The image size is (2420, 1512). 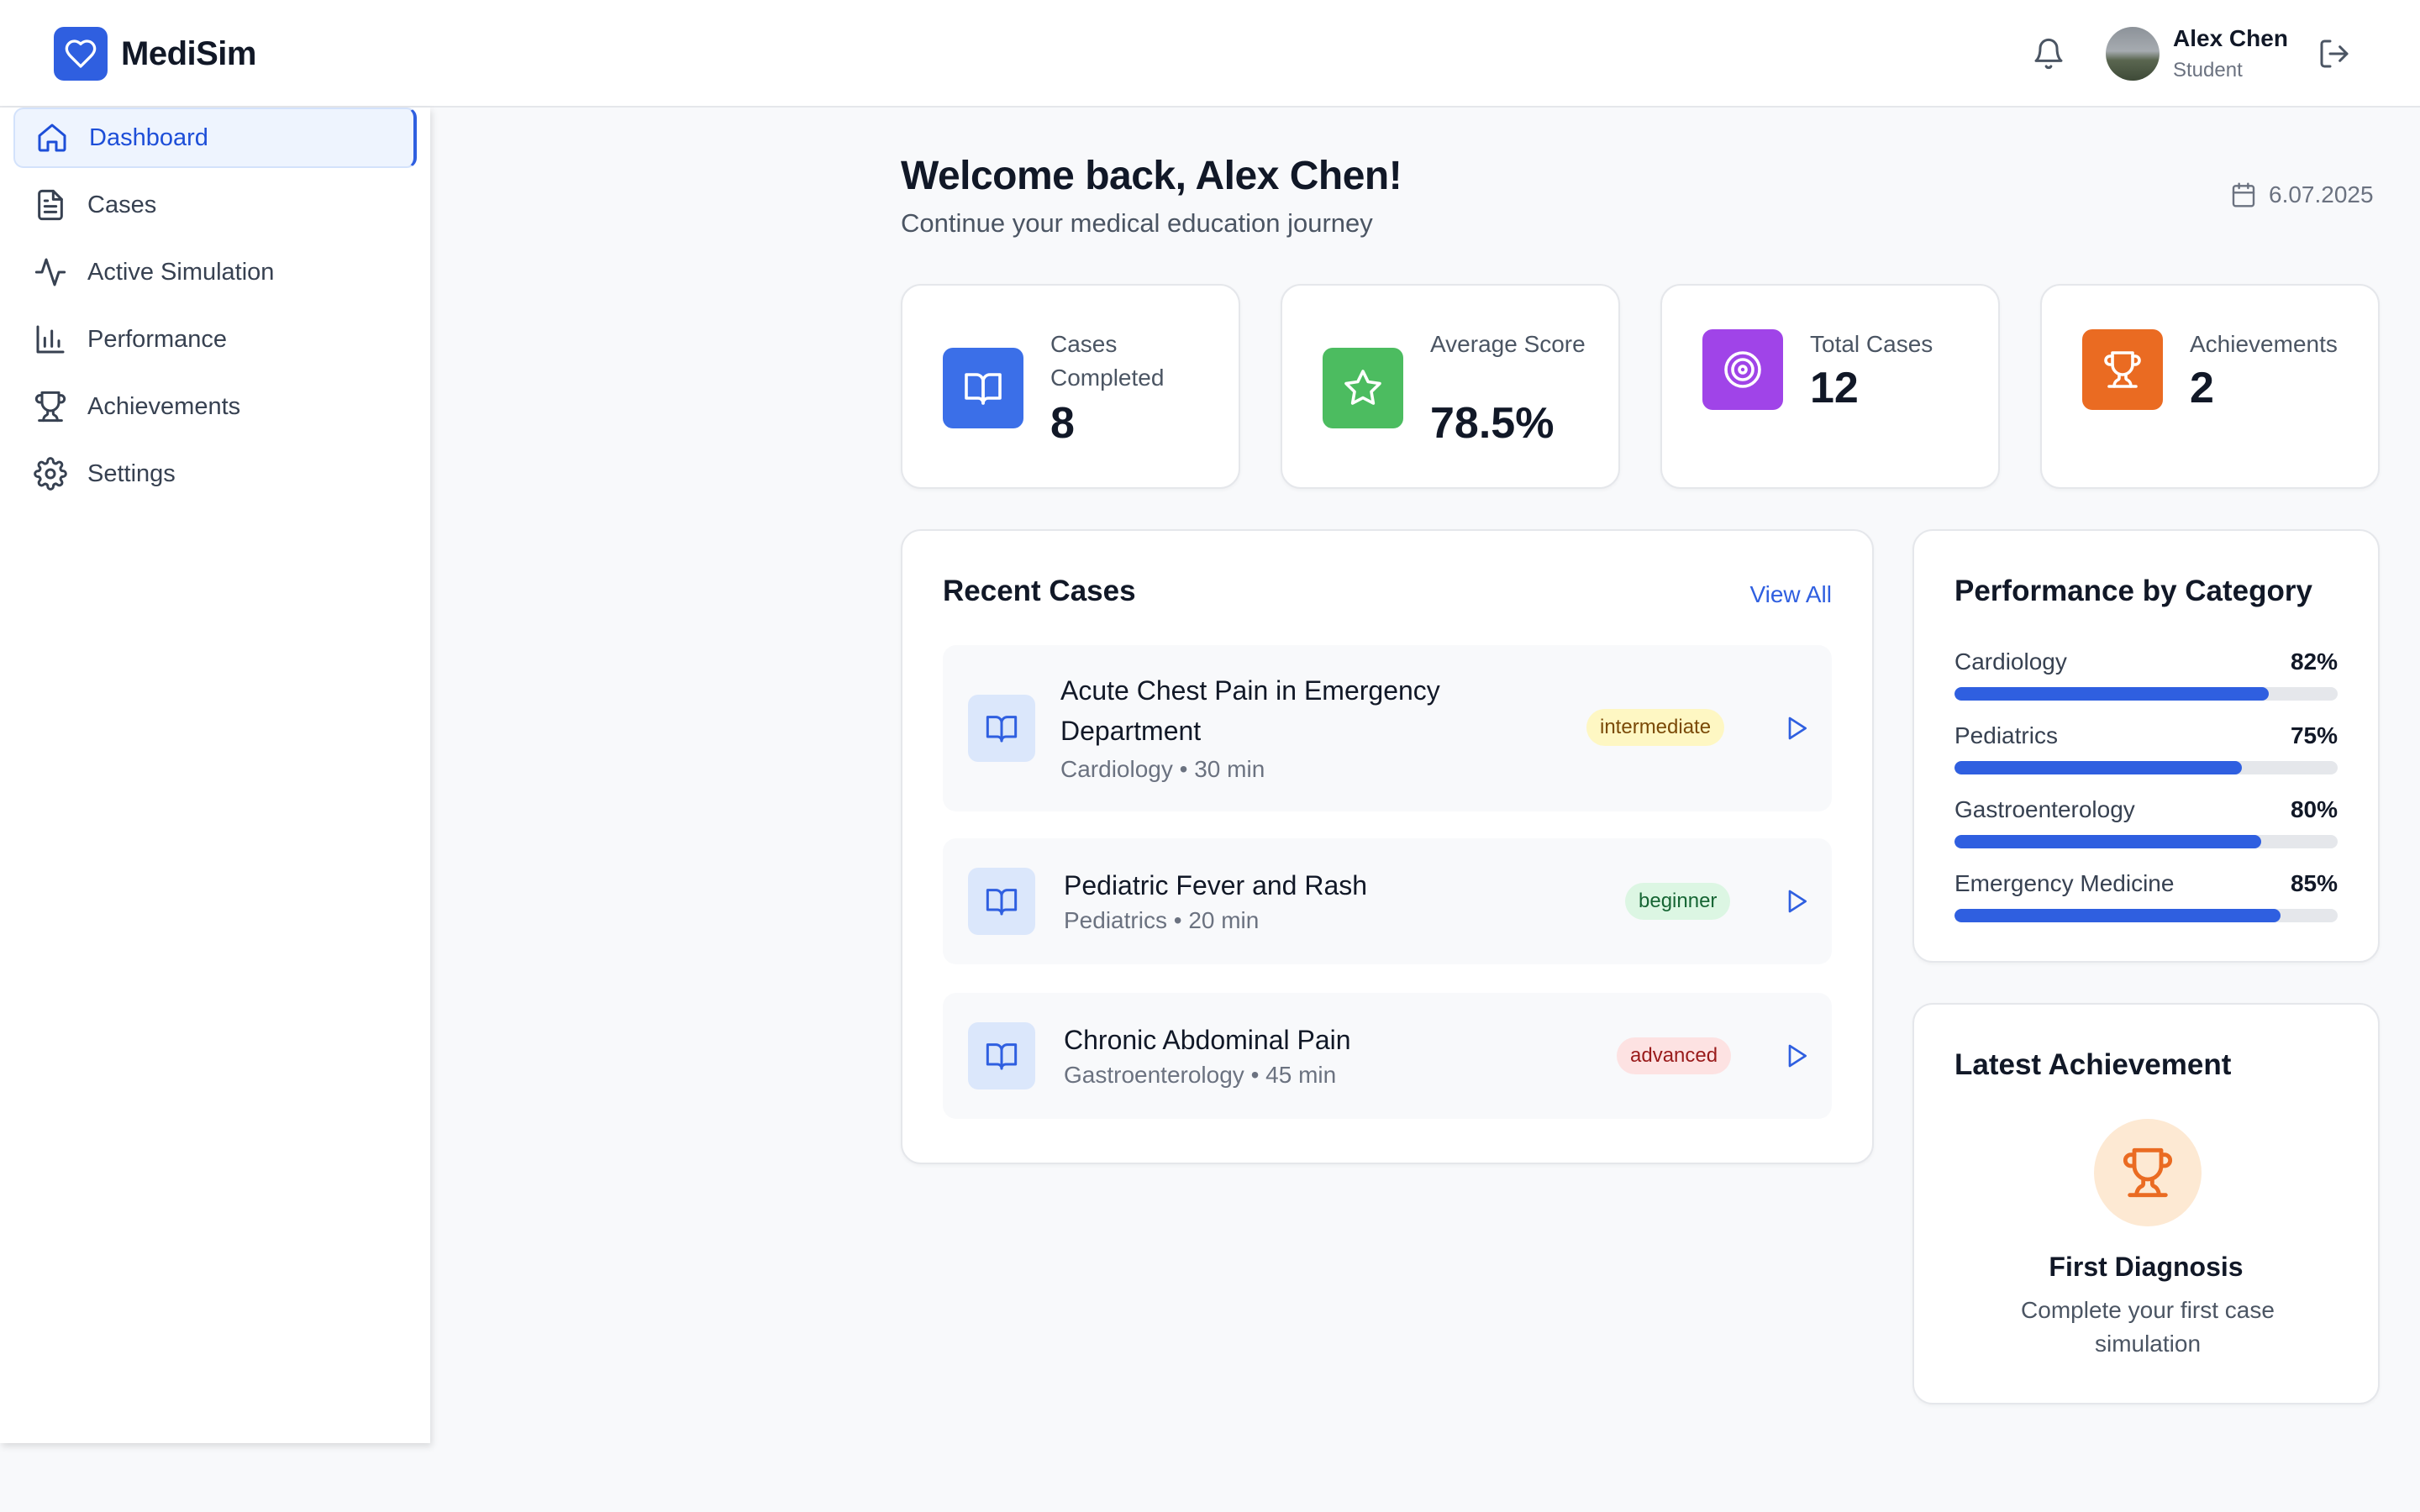 I want to click on category-percent: 75%, so click(x=2314, y=735).